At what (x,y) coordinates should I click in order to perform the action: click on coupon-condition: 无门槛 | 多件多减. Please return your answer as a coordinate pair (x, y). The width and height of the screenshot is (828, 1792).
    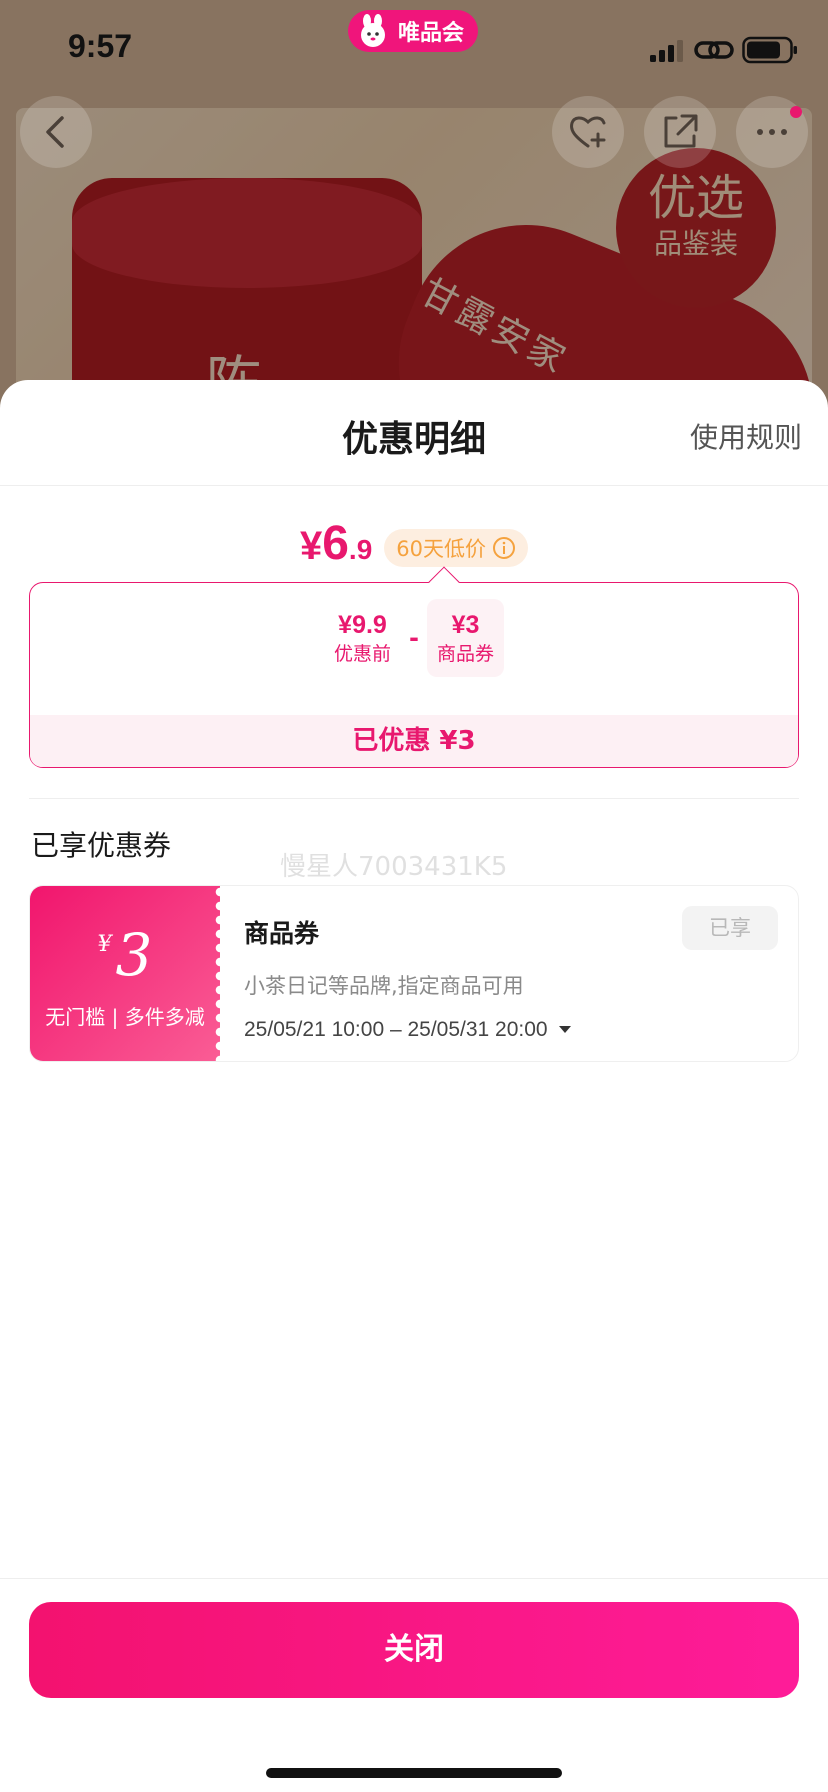
    Looking at the image, I should click on (125, 1017).